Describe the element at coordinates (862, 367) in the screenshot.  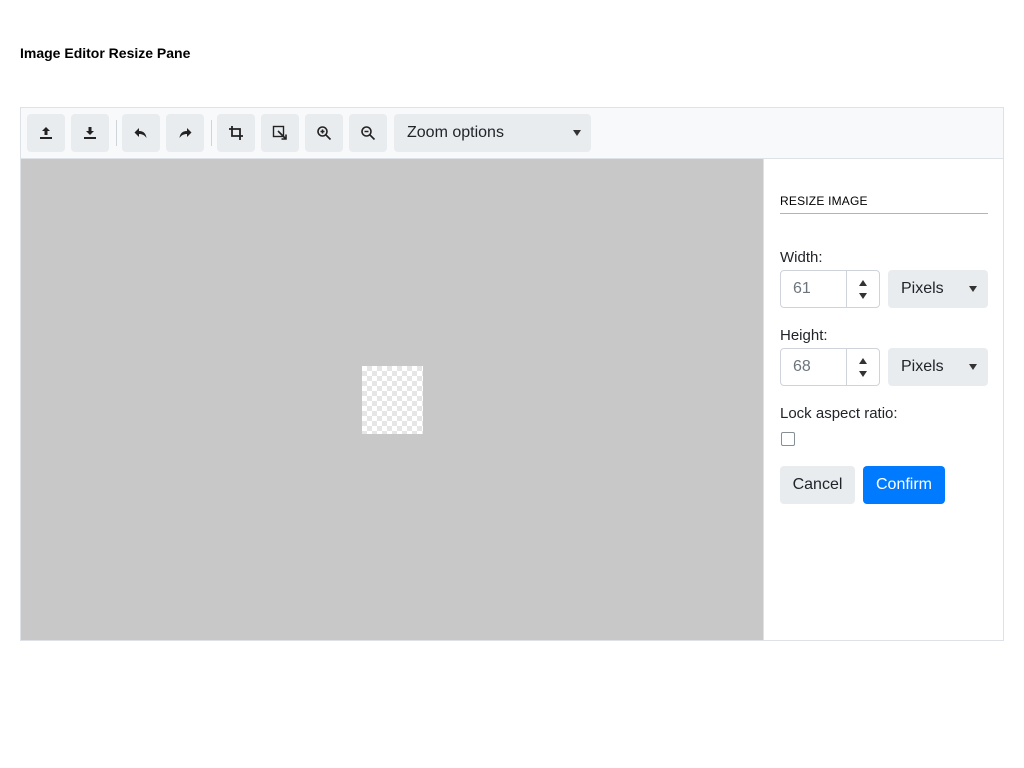
I see `height-stepper` at that location.